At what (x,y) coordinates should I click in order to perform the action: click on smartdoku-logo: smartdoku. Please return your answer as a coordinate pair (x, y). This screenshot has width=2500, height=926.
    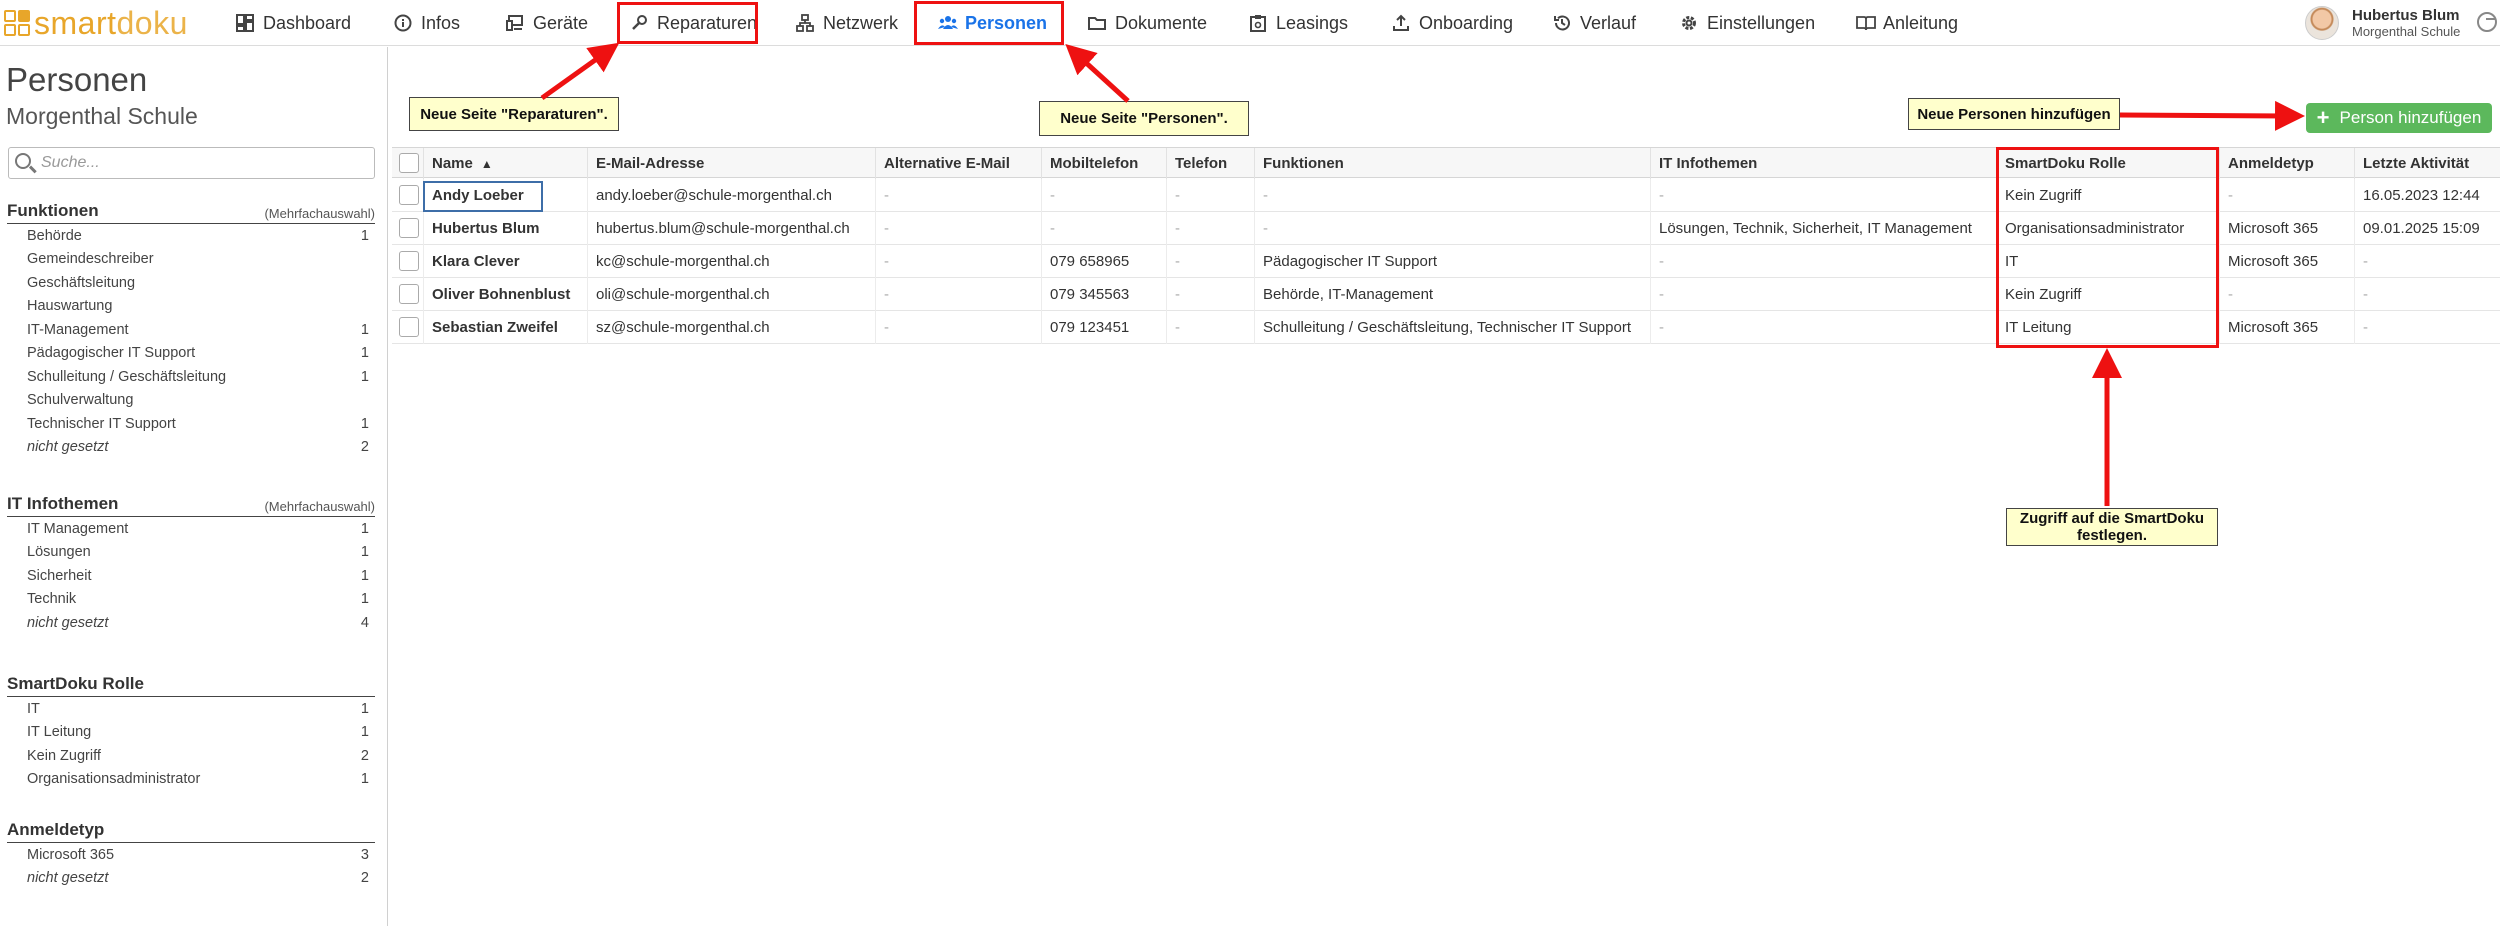
    Looking at the image, I should click on (96, 23).